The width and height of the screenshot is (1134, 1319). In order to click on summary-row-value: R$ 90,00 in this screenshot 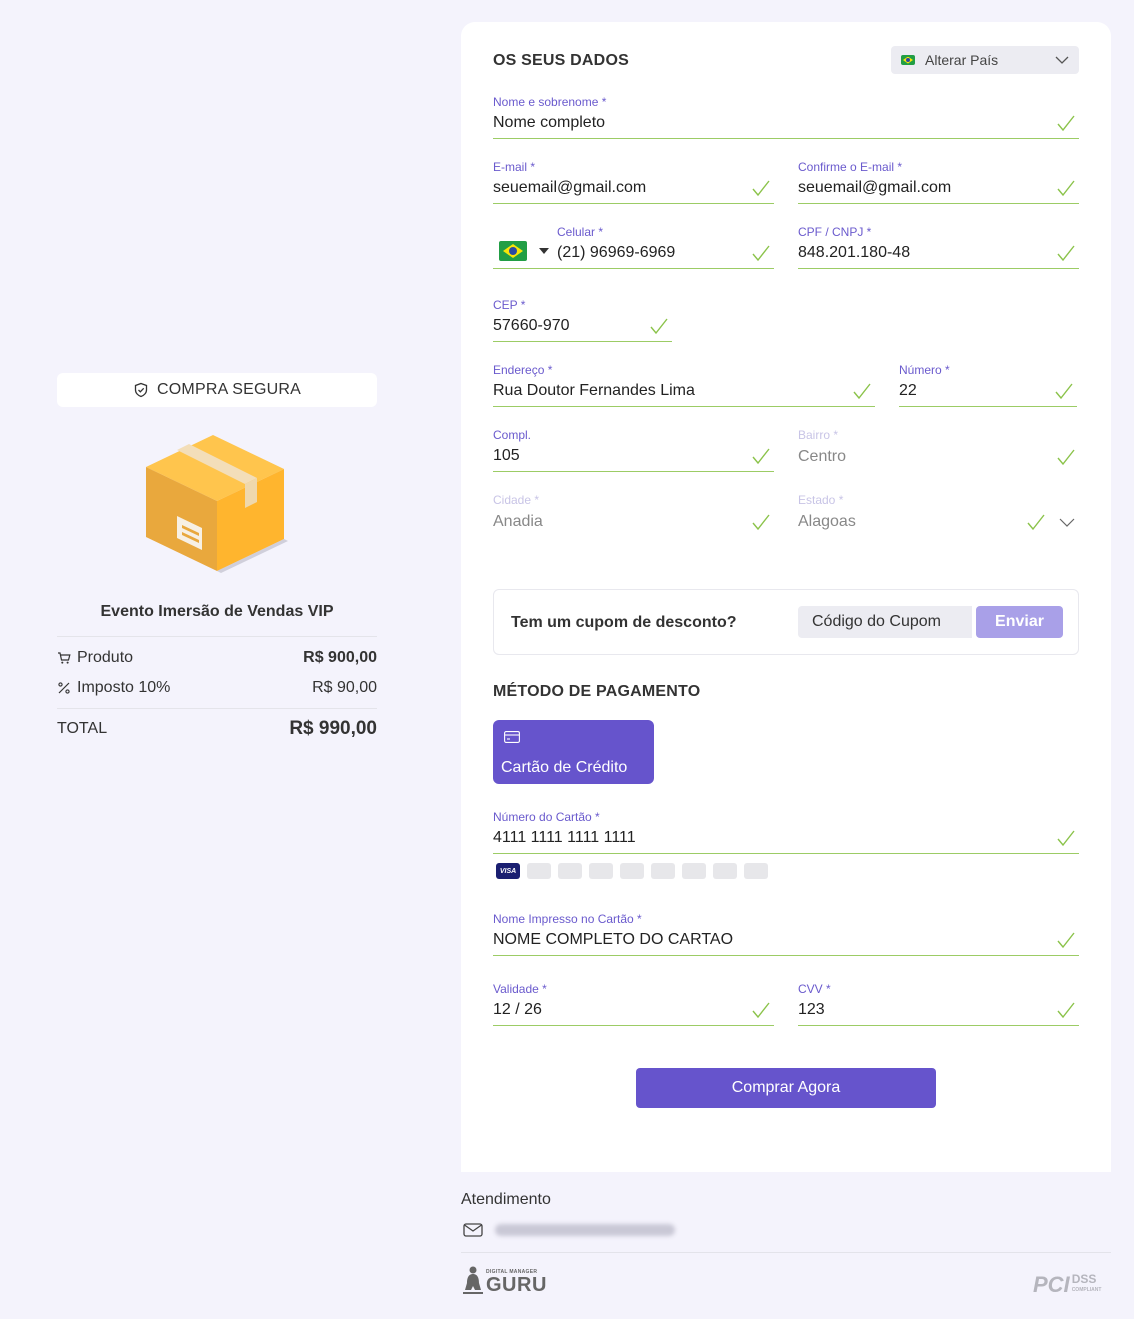, I will do `click(344, 687)`.